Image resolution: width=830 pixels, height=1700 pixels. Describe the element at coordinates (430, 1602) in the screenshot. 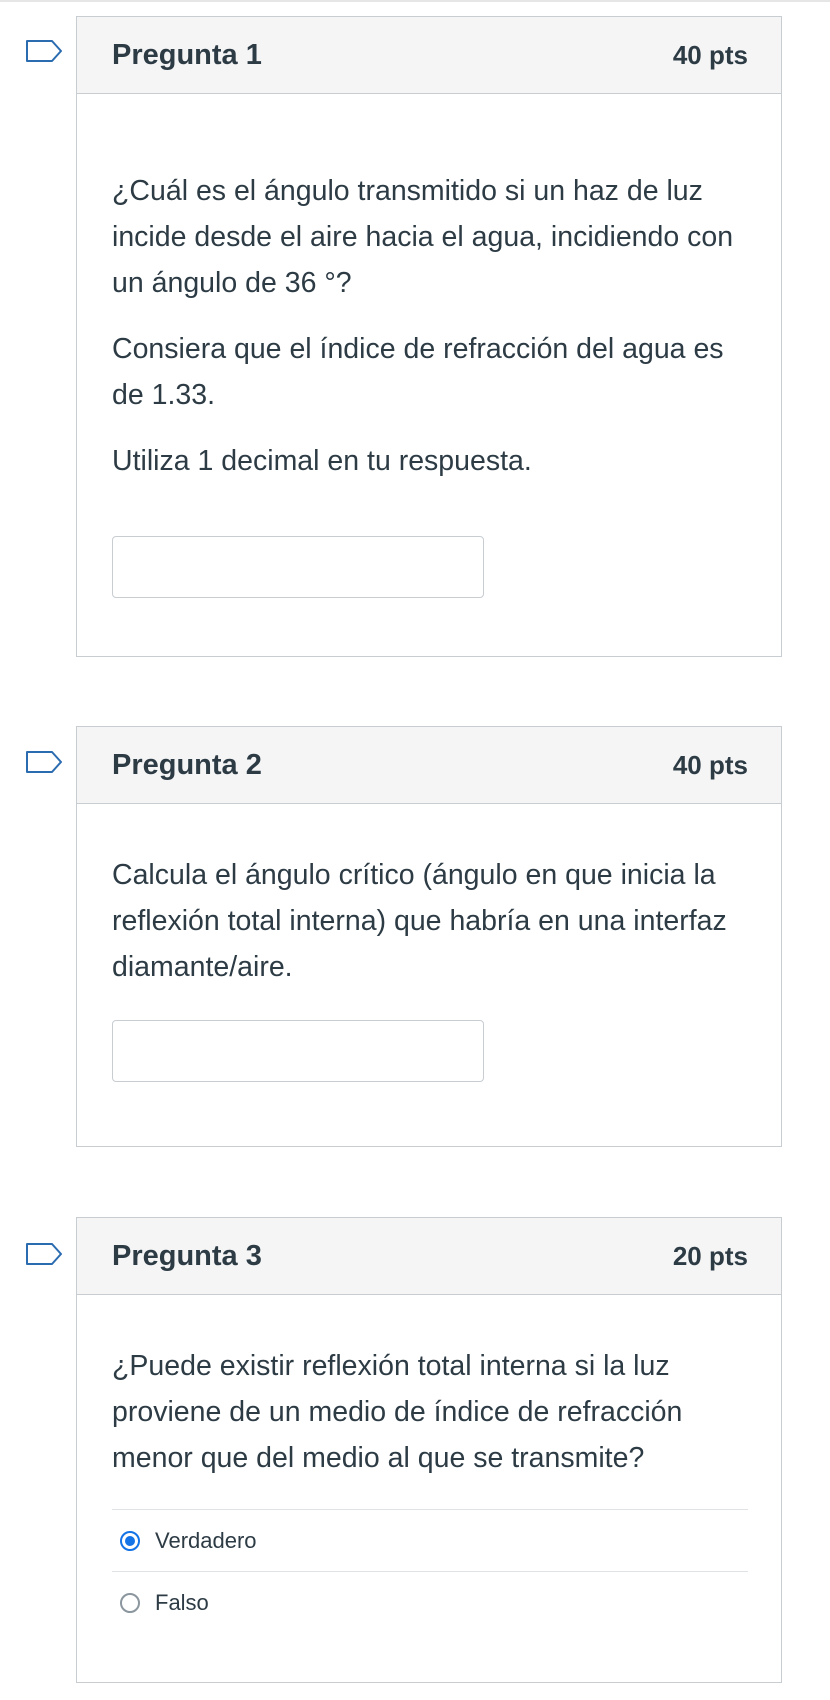

I see `answer-option-falso: Falso` at that location.